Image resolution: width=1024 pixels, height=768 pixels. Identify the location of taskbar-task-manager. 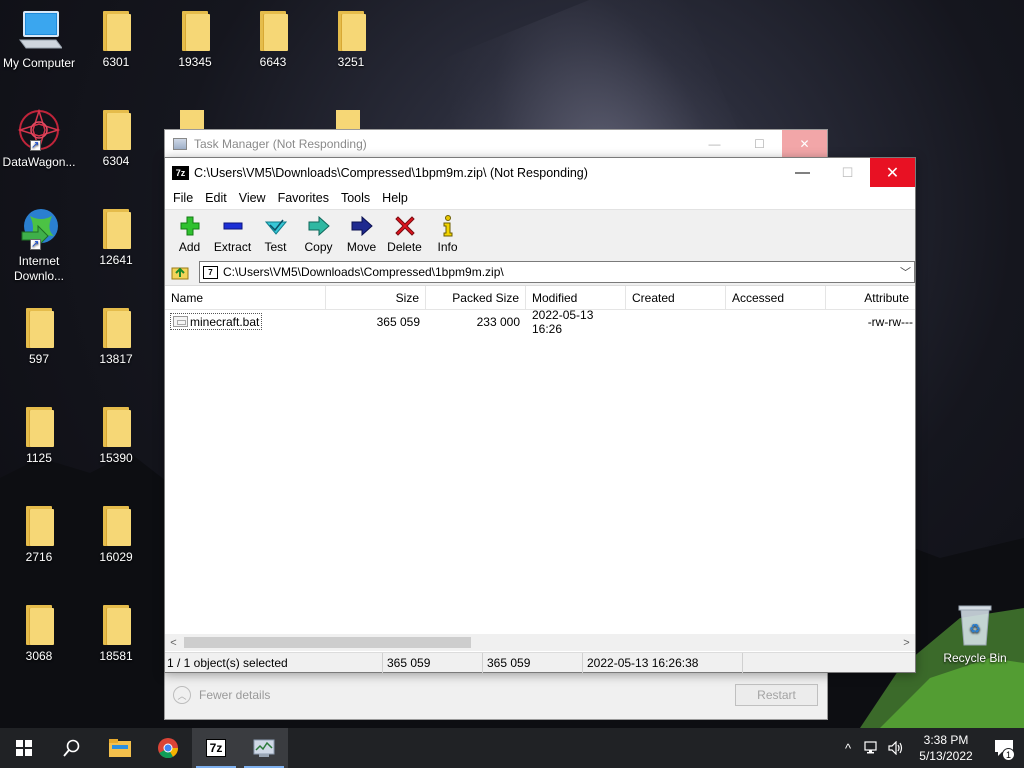
(264, 748).